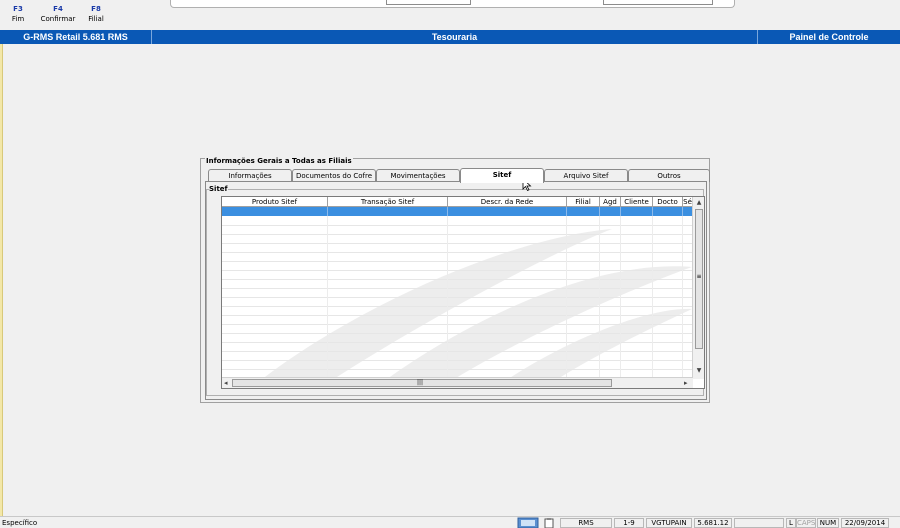  Describe the element at coordinates (507, 202) in the screenshot. I see `col-descr-rede: Descr. da Rede` at that location.